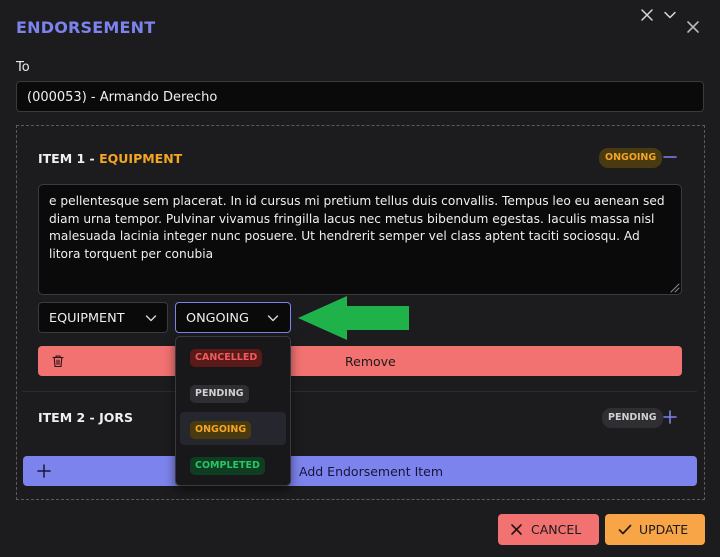 Image resolution: width=720 pixels, height=557 pixels. I want to click on item-1-status-badge: ONGOING, so click(631, 158).